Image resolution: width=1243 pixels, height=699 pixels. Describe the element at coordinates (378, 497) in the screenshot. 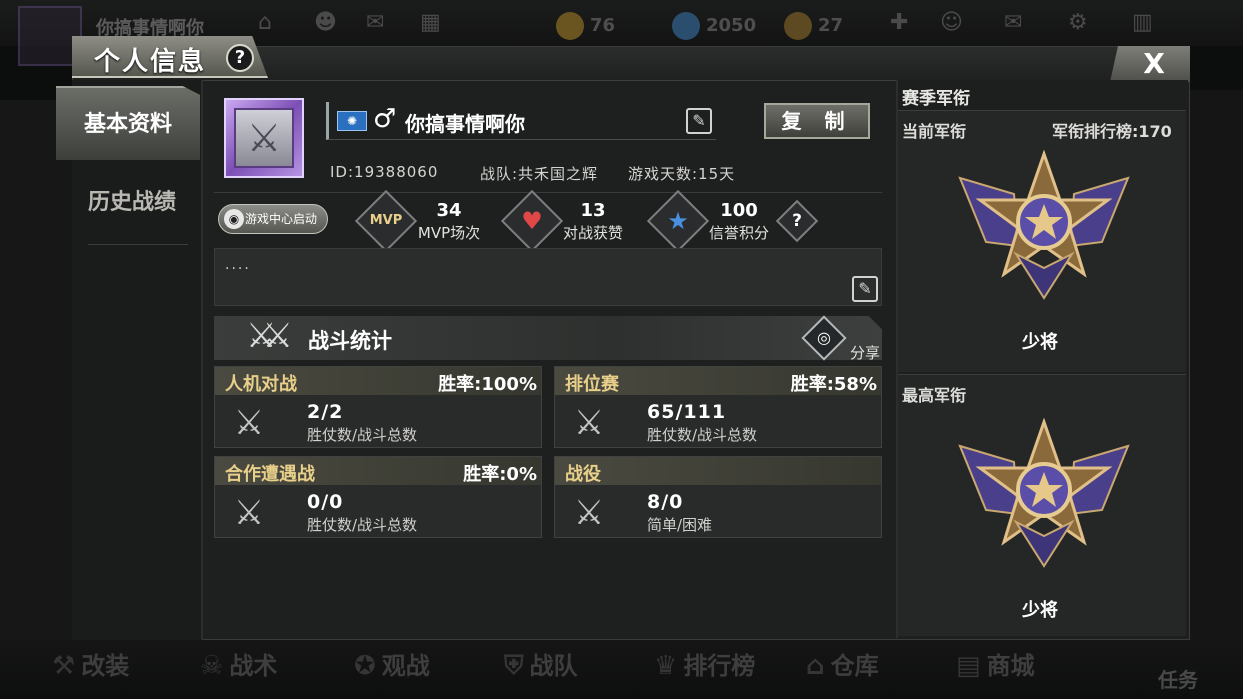

I see `card-coop: 合作遭遇战 胜率:0% ⚔ 0/0 胜仗数/战斗总数` at that location.